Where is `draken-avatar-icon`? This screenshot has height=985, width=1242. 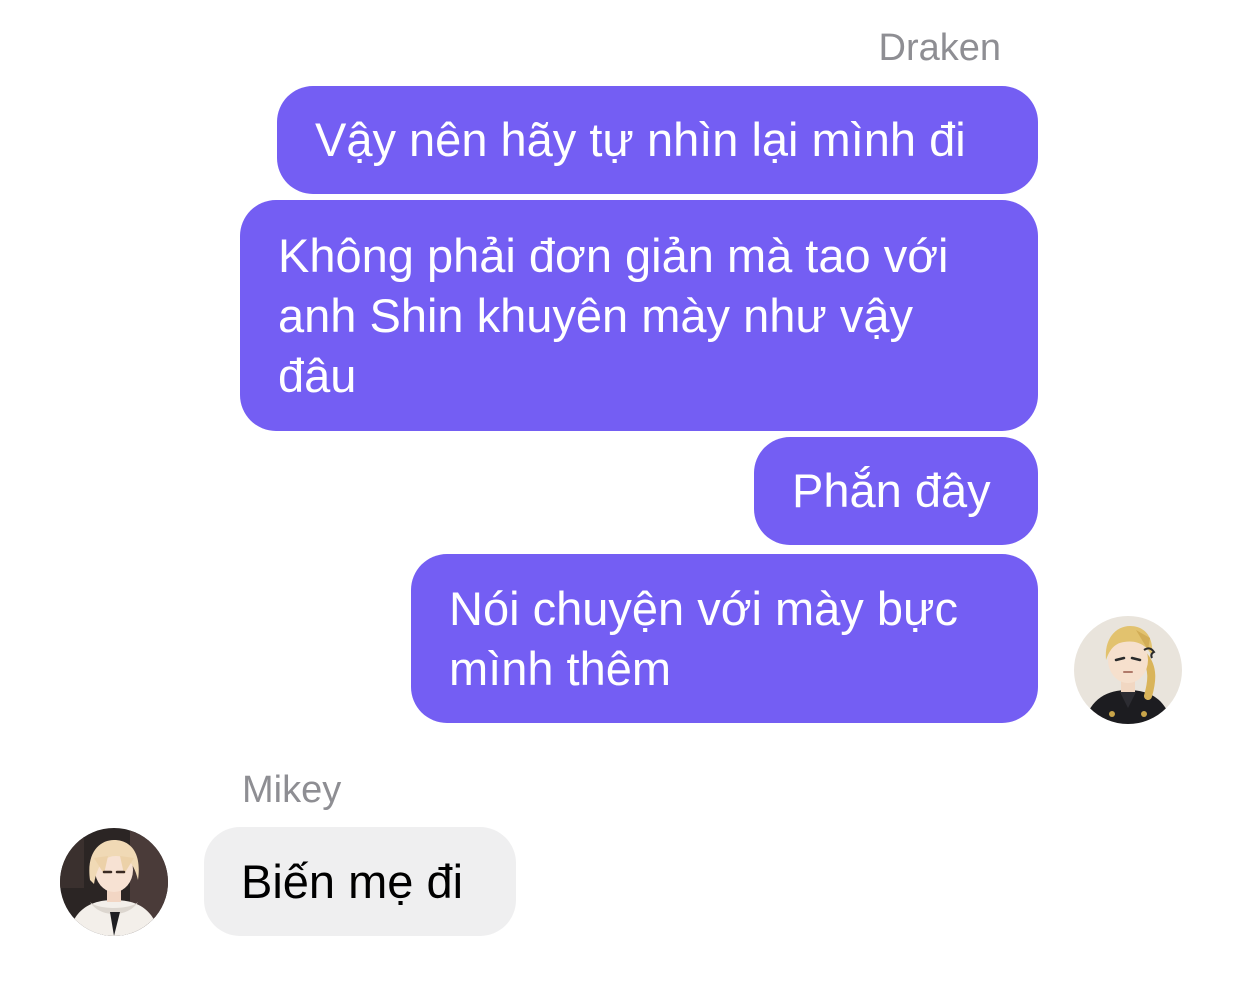
draken-avatar-icon is located at coordinates (1128, 670).